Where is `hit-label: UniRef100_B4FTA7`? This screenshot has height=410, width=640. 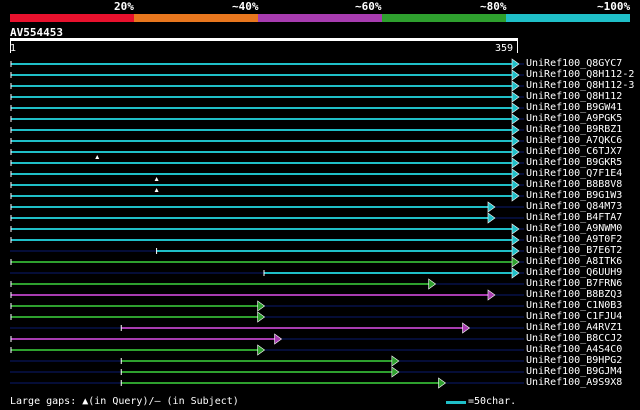
hit-label: UniRef100_B4FTA7 is located at coordinates (574, 217).